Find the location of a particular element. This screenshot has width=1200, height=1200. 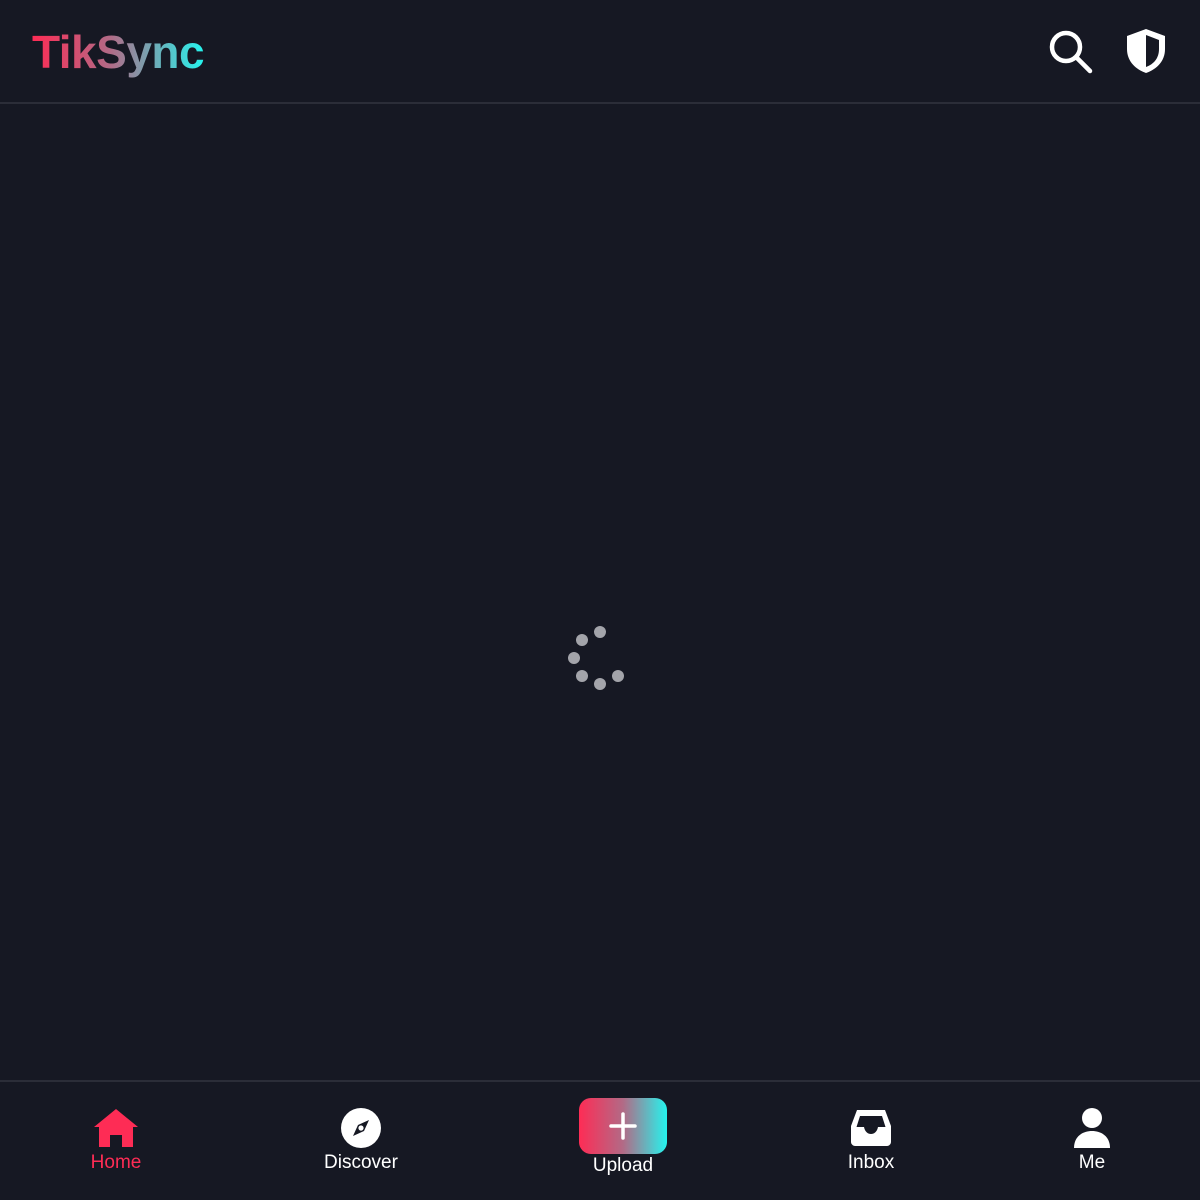

nav-upload: Upload is located at coordinates (623, 1141).